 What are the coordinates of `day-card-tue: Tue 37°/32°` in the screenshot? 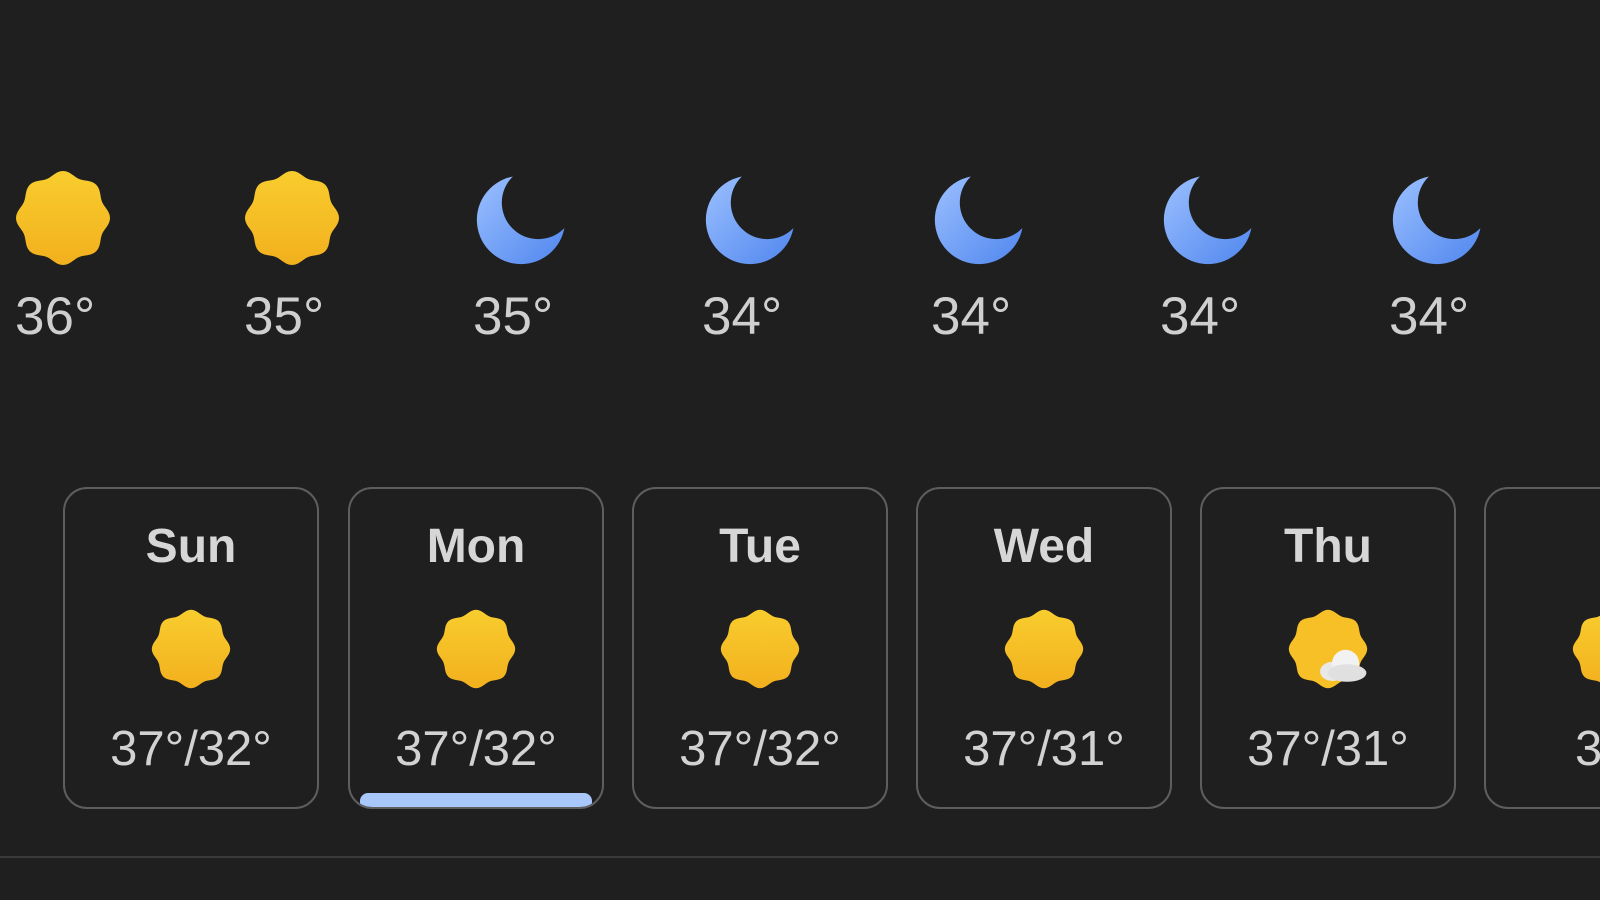 It's located at (760, 648).